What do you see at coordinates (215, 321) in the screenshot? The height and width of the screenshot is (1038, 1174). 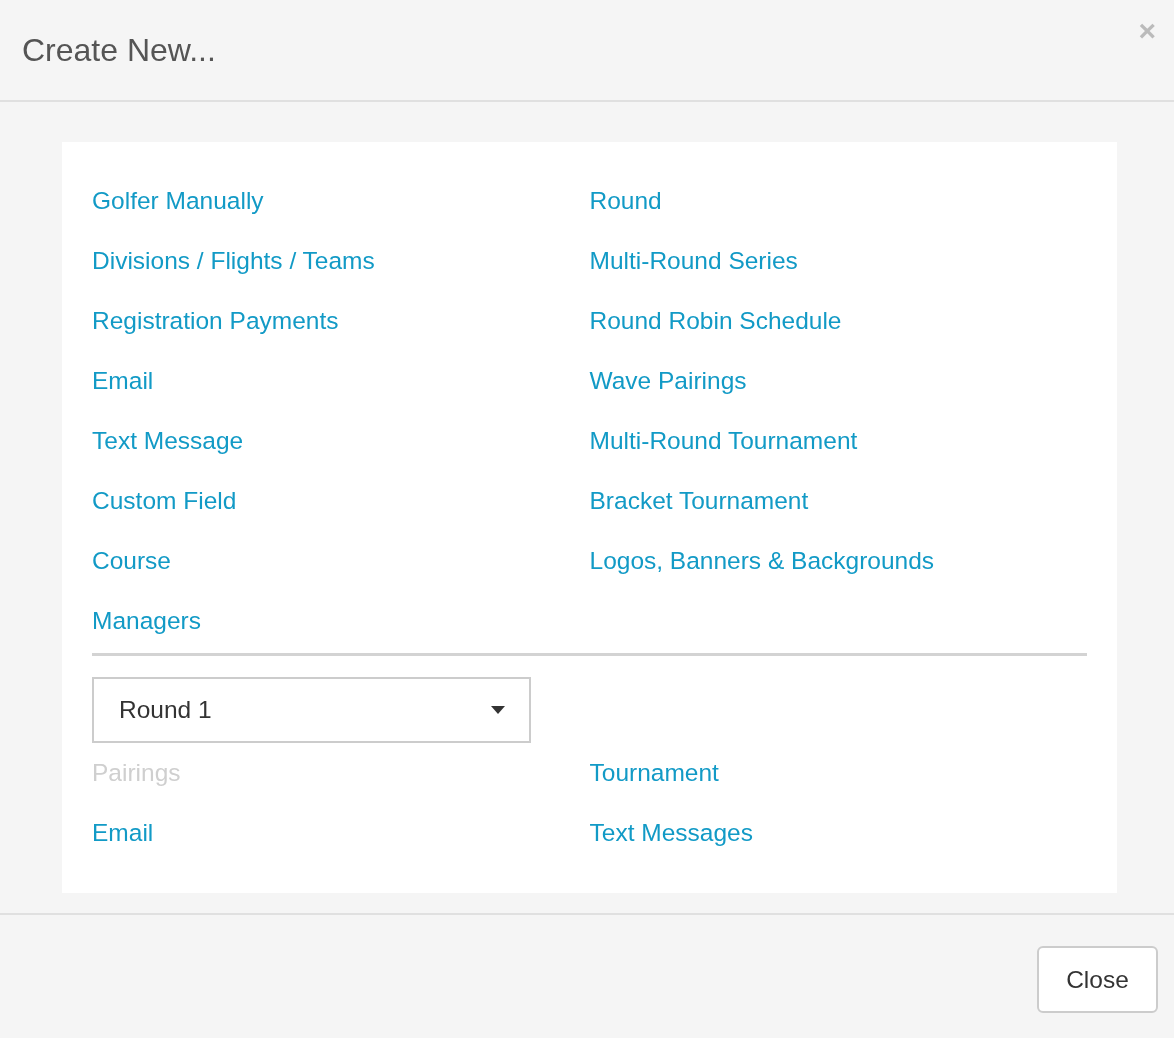 I see `menu-link: Registration Payments` at bounding box center [215, 321].